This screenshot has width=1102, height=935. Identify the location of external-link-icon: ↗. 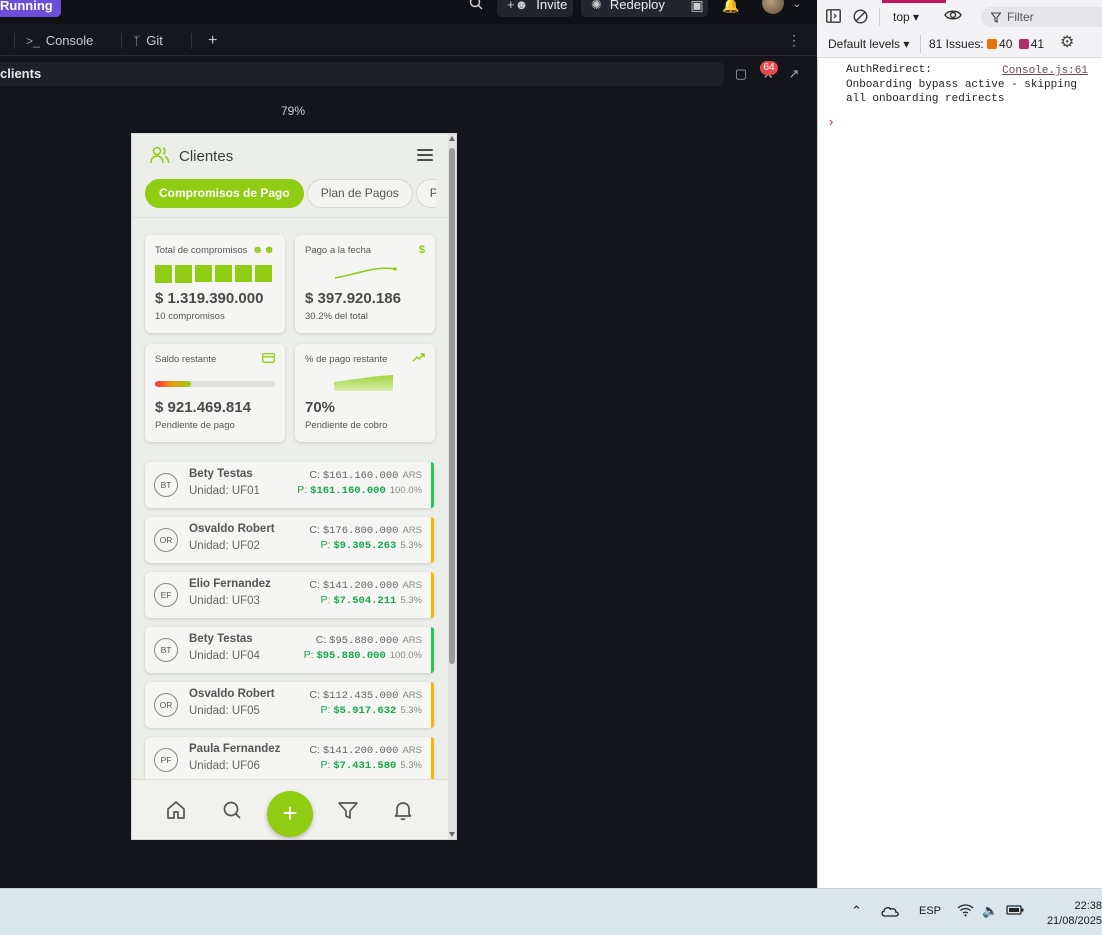
(794, 74).